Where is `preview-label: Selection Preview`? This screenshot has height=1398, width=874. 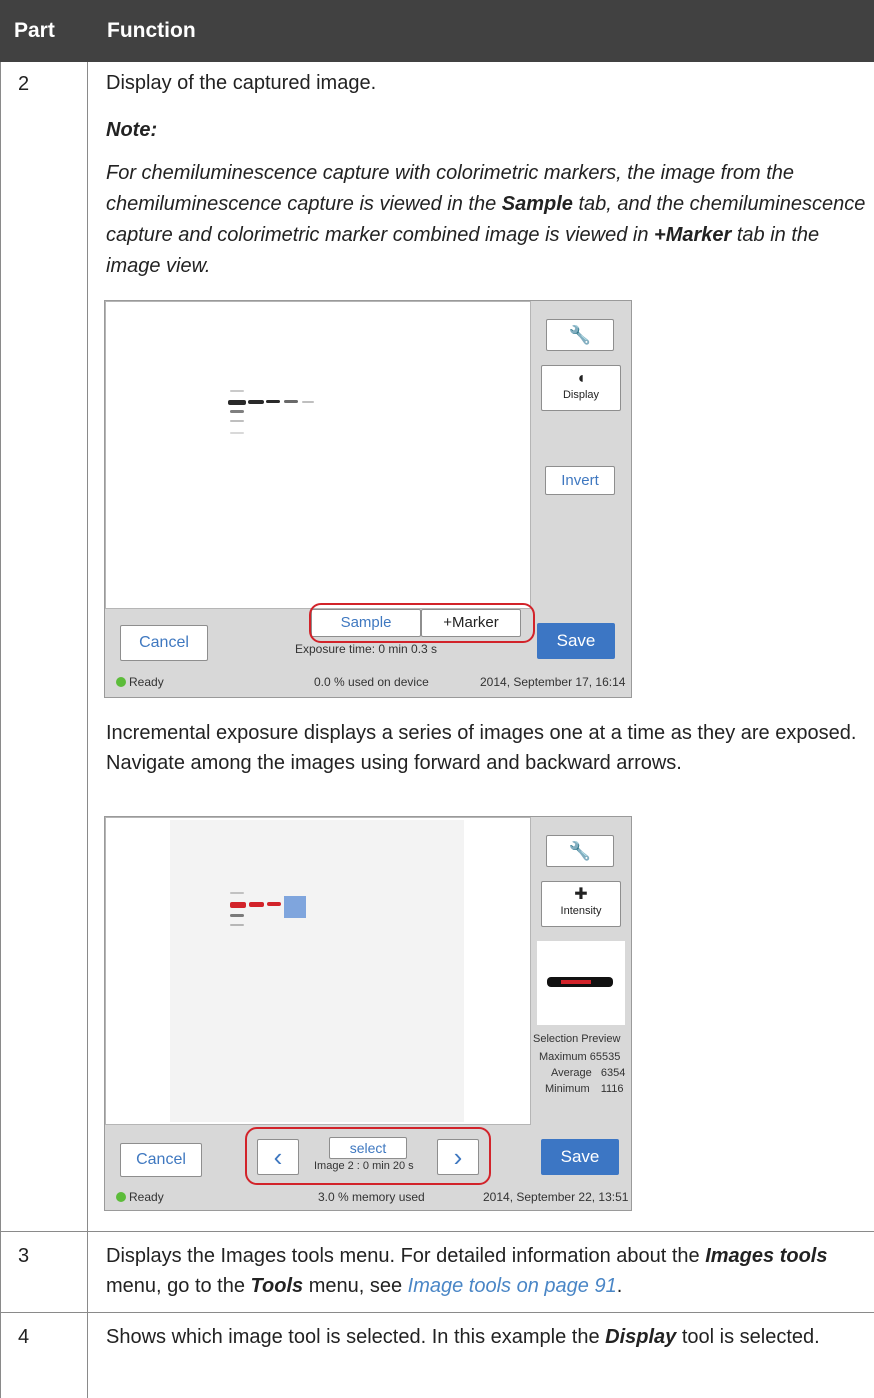
preview-label: Selection Preview is located at coordinates (577, 1039).